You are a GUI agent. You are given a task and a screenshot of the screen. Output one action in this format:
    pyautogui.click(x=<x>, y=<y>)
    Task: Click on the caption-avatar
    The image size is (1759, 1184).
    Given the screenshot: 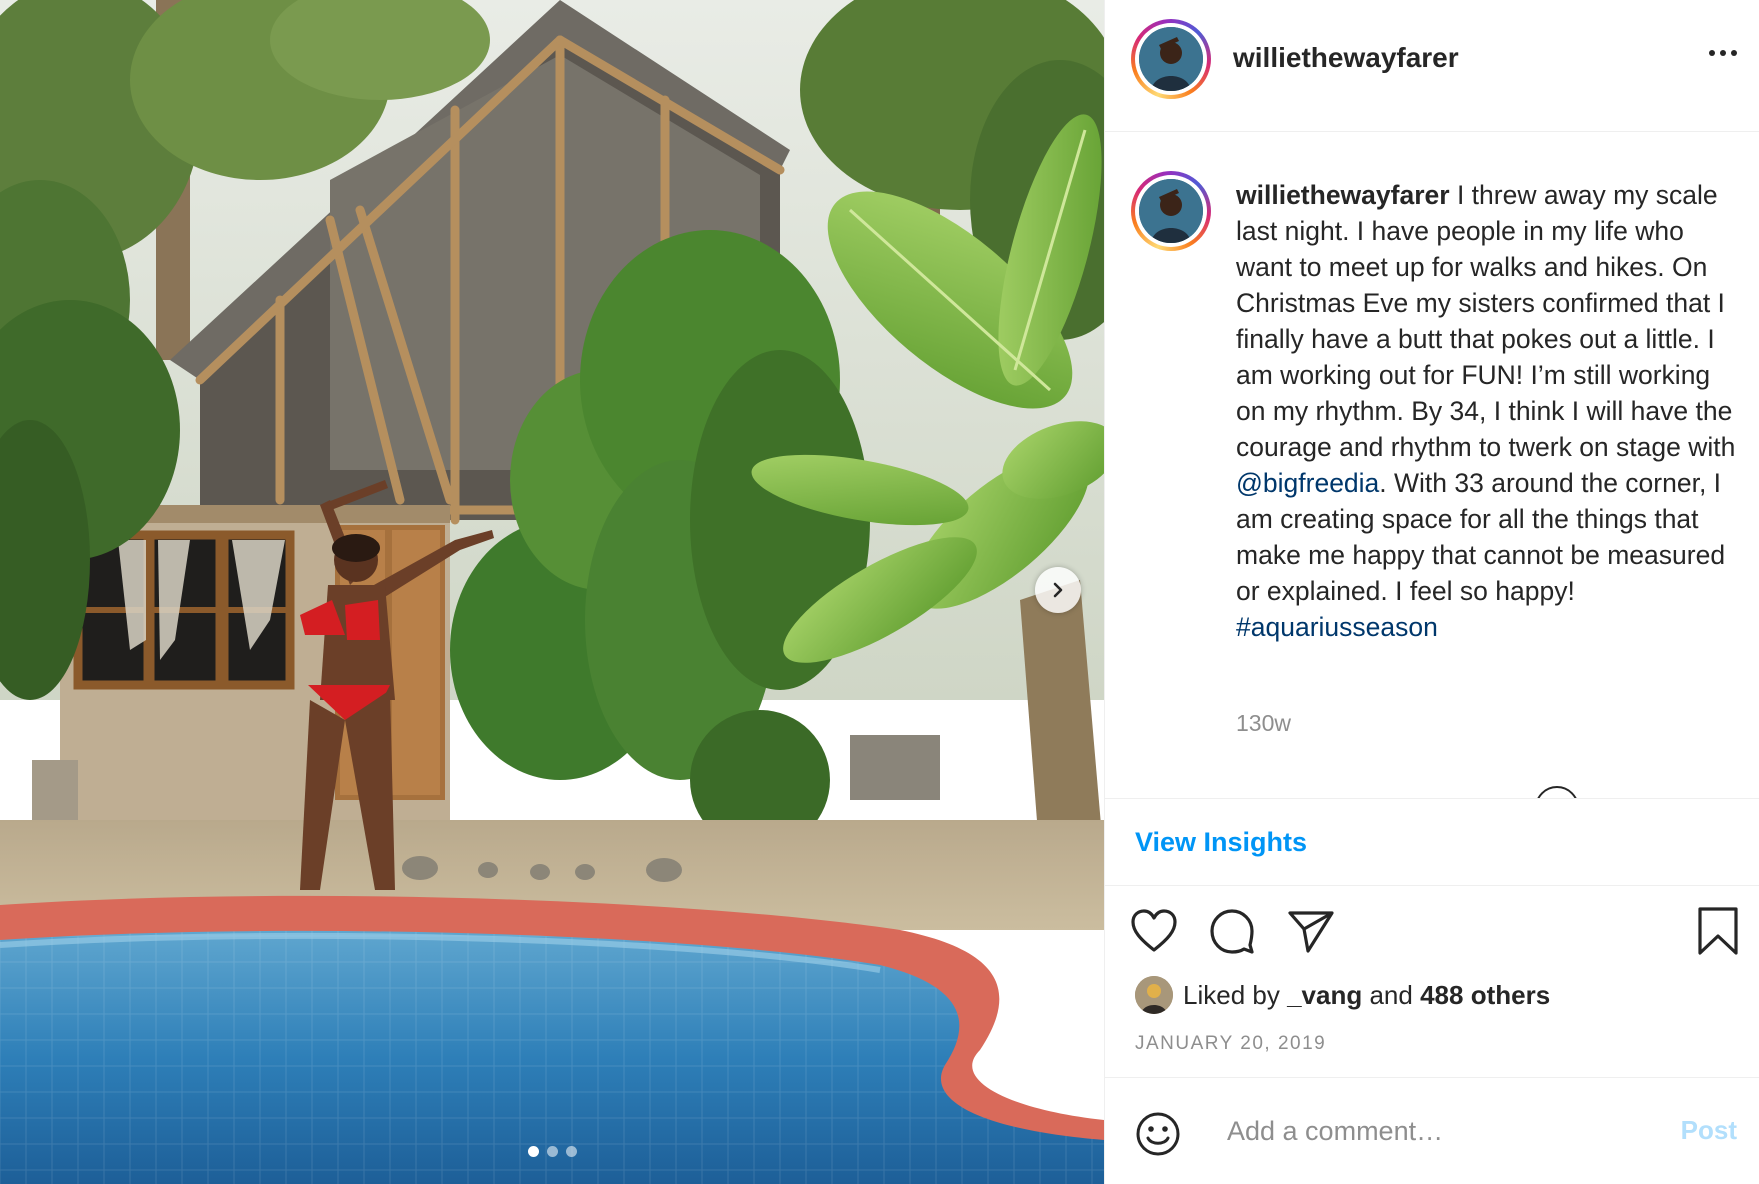 What is the action you would take?
    pyautogui.click(x=1171, y=211)
    